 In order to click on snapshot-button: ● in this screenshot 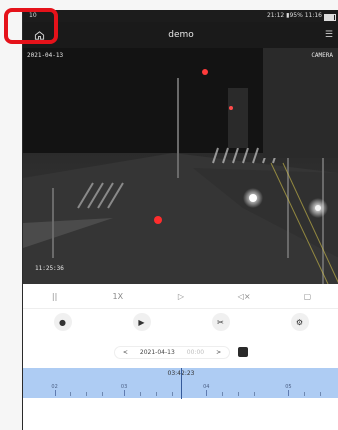, I will do `click(62, 322)`.